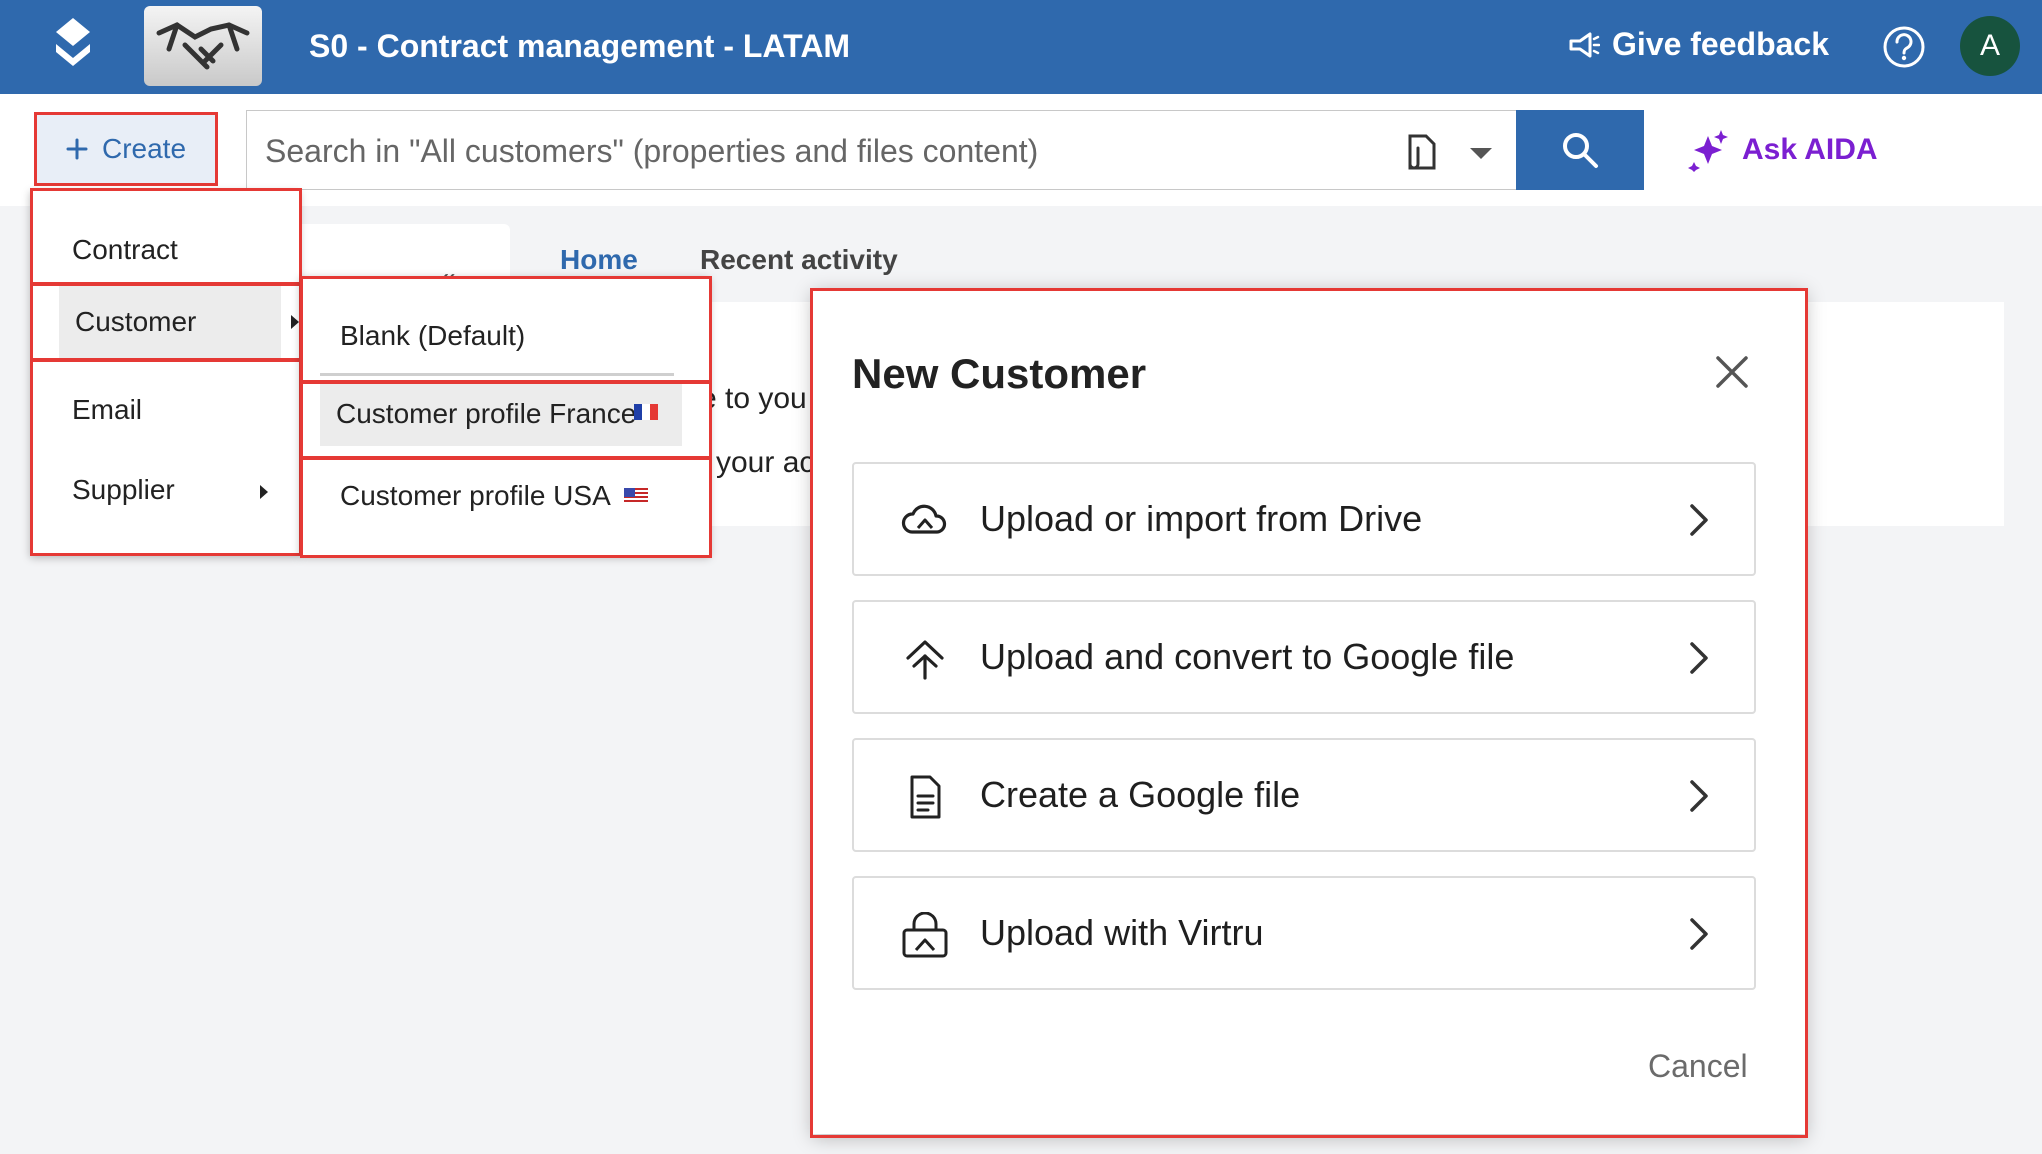  What do you see at coordinates (1140, 794) in the screenshot?
I see `option-label: Create a Google file` at bounding box center [1140, 794].